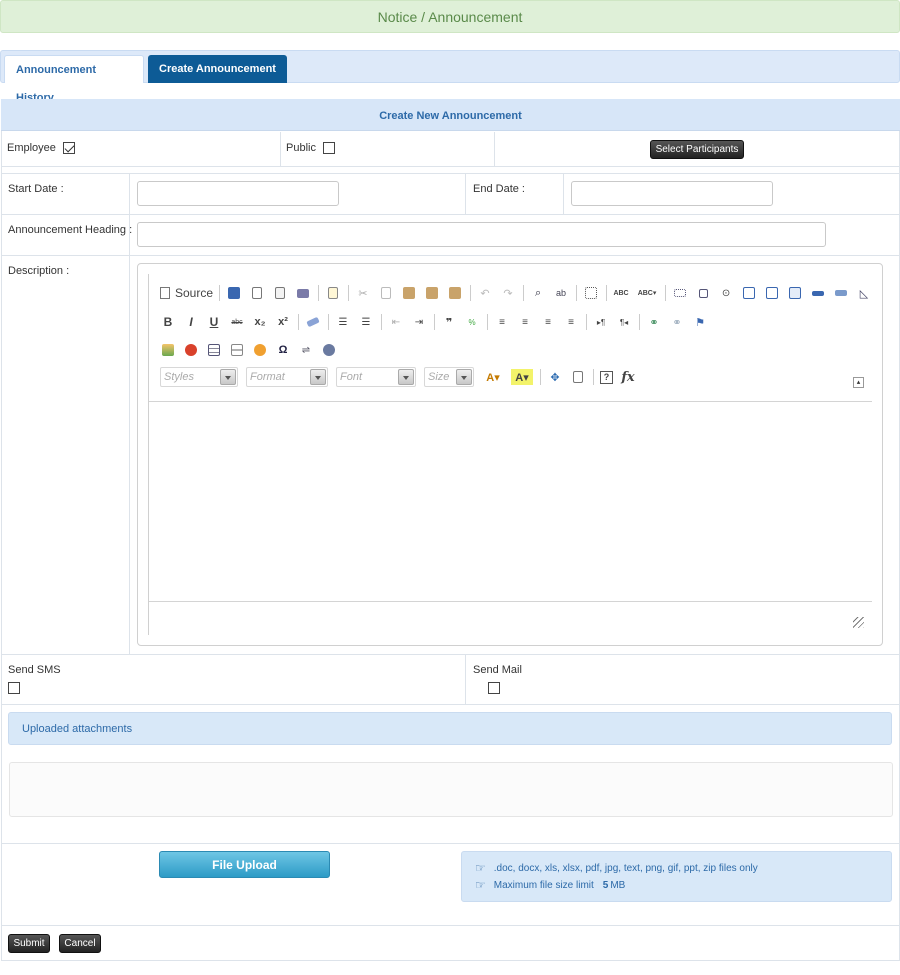 The width and height of the screenshot is (900, 975). I want to click on remove-format-icon, so click(313, 322).